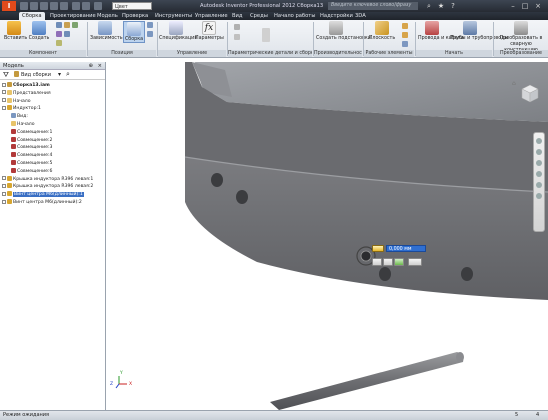  What do you see at coordinates (259, 16) in the screenshot?
I see `tab-environments: Среды` at bounding box center [259, 16].